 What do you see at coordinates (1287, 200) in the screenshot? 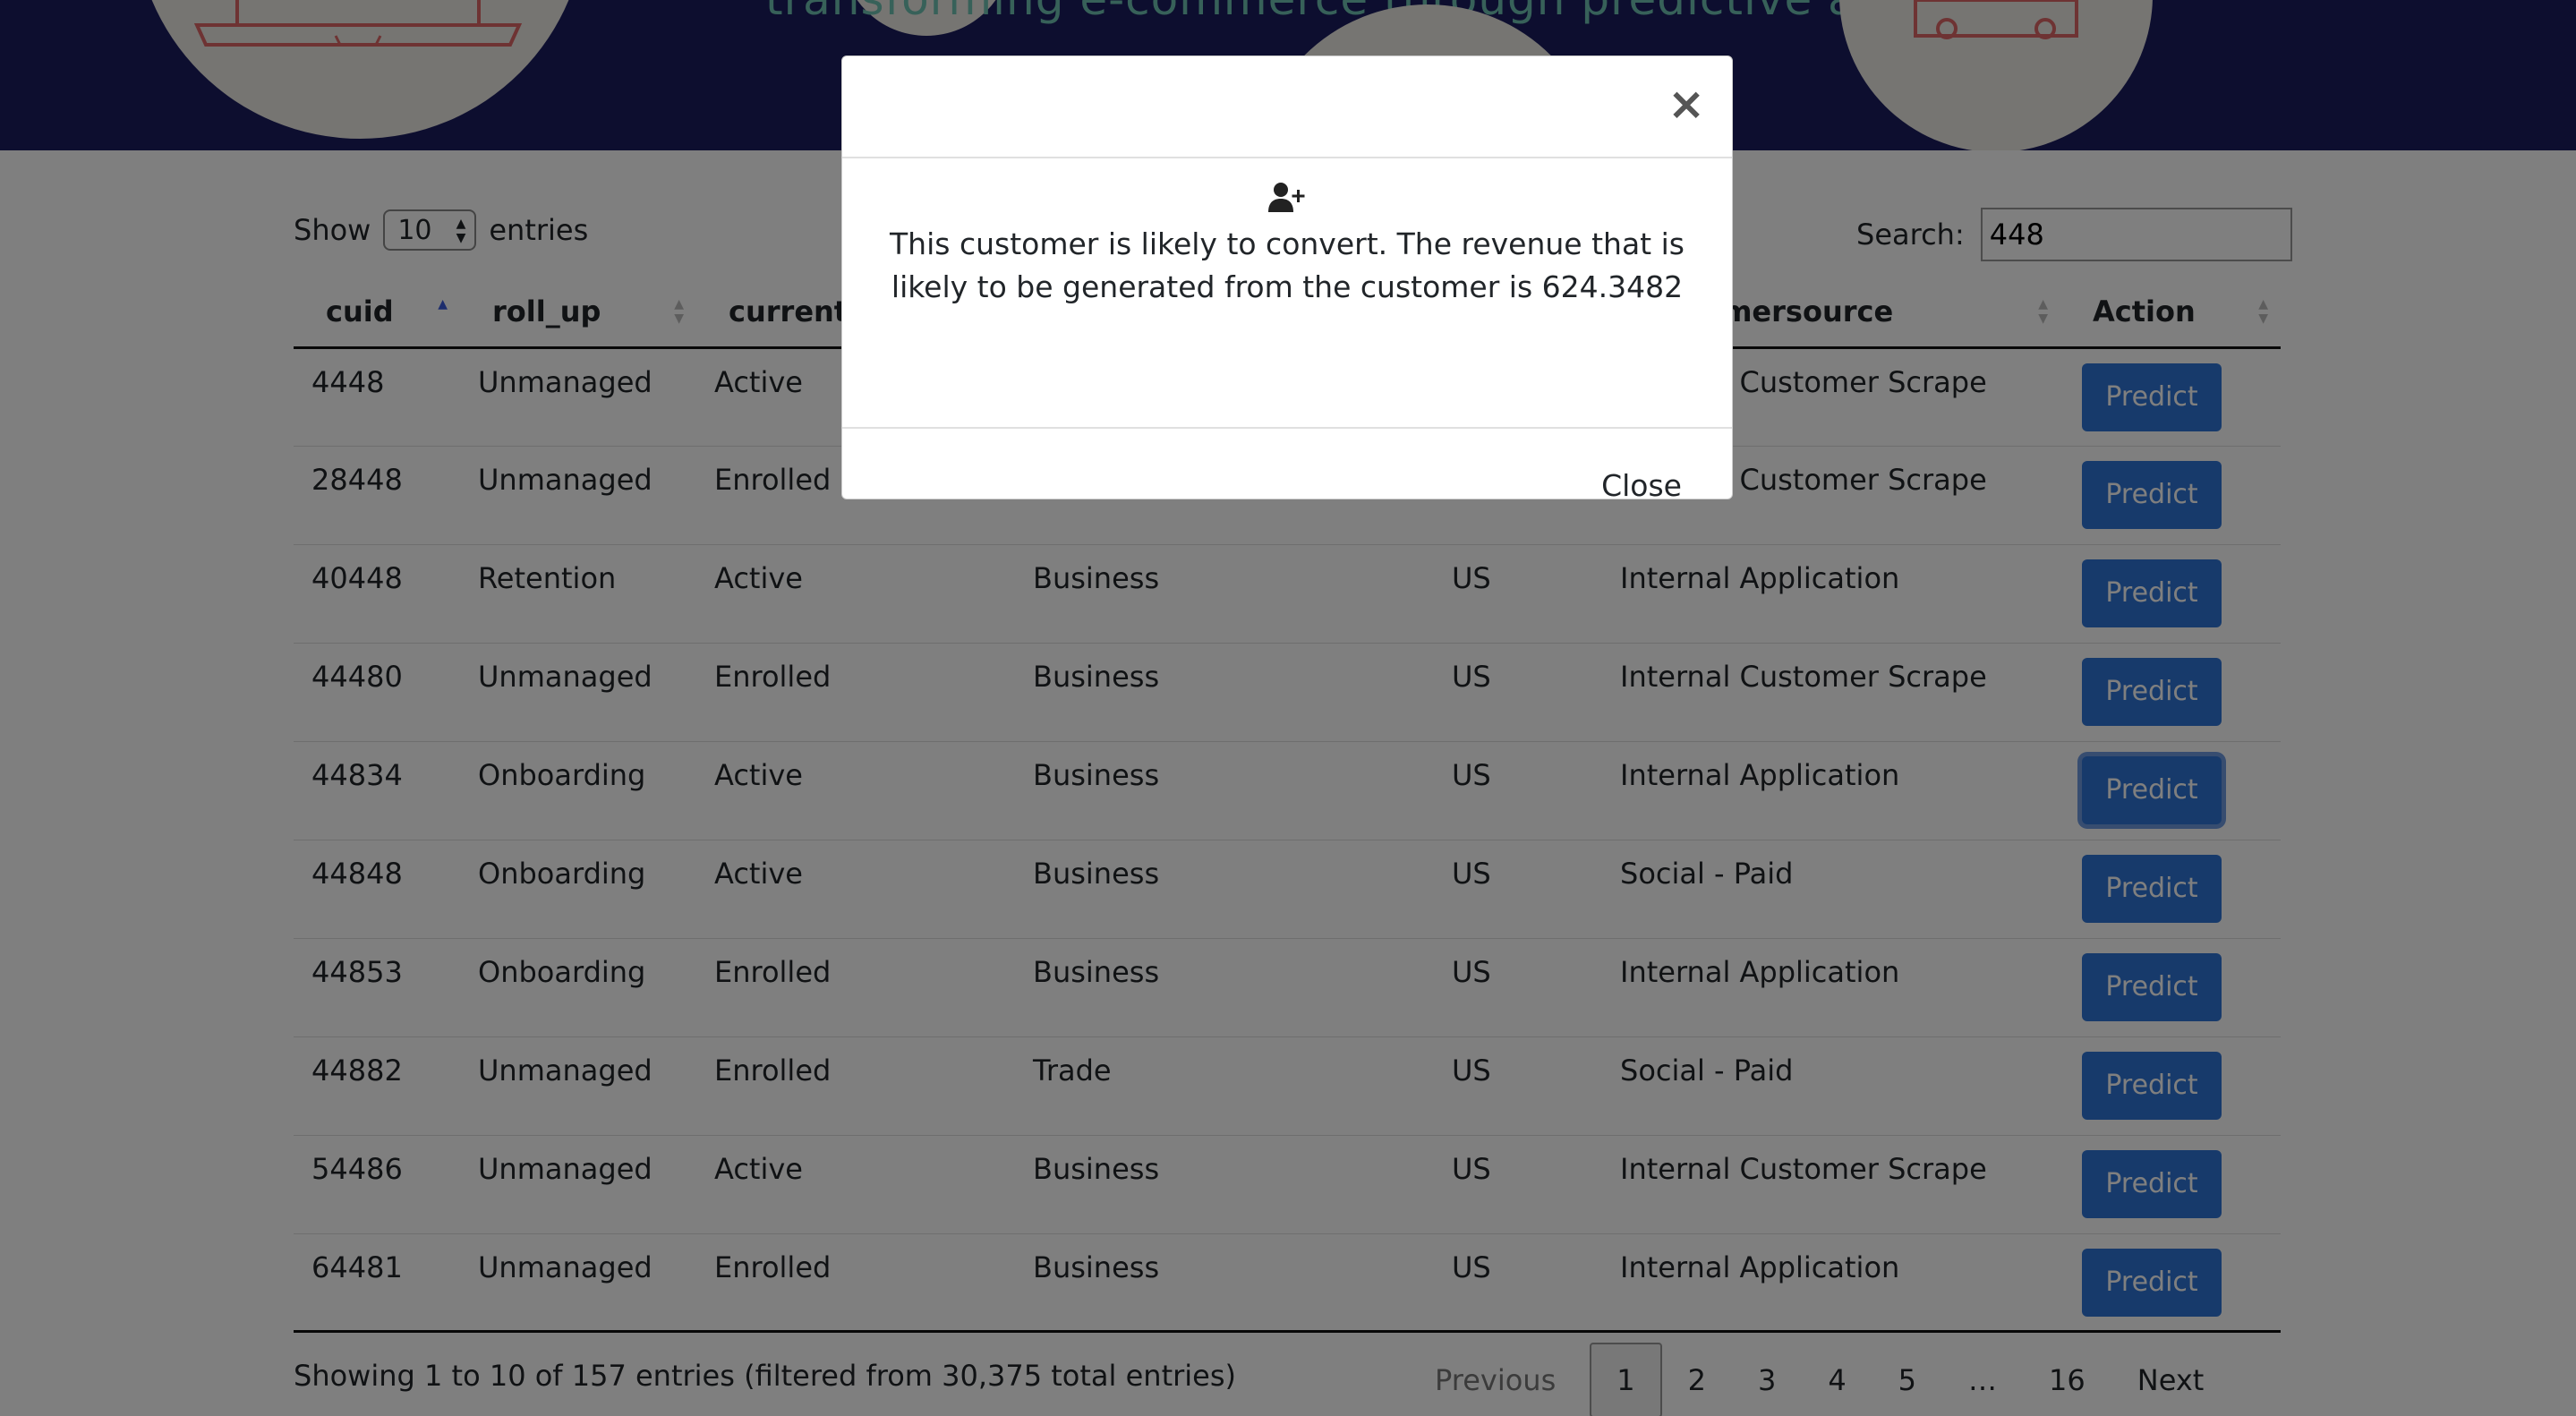
I see `user-plus-icon` at bounding box center [1287, 200].